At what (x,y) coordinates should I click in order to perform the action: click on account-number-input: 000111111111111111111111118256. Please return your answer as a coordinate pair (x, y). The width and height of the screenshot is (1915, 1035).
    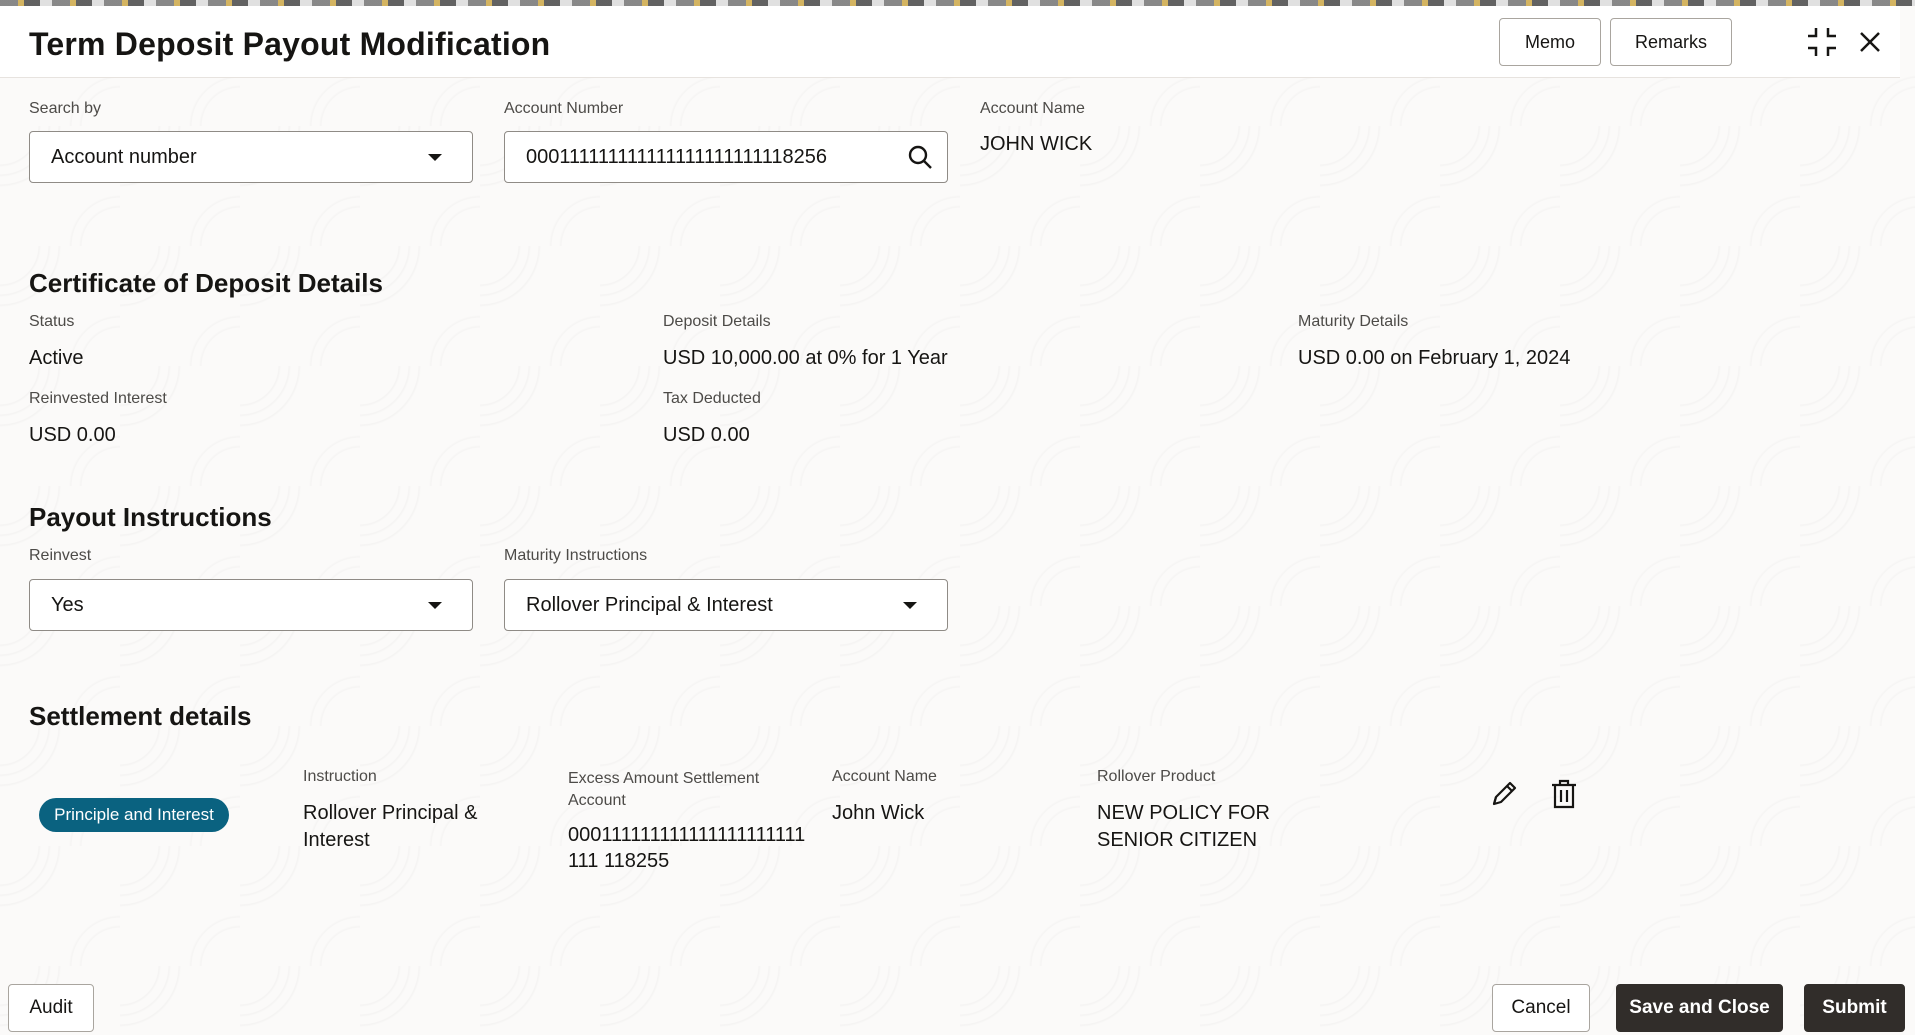
    Looking at the image, I should click on (726, 157).